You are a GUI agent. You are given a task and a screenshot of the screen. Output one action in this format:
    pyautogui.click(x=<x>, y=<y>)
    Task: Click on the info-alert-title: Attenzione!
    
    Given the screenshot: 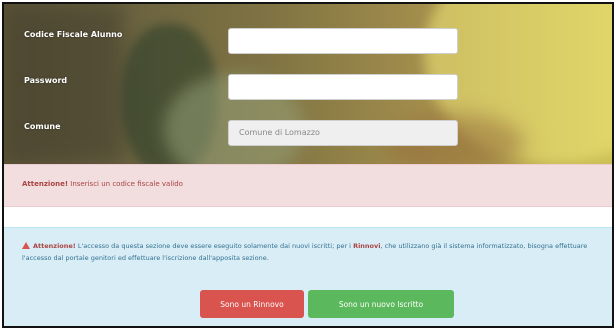 What is the action you would take?
    pyautogui.click(x=54, y=246)
    